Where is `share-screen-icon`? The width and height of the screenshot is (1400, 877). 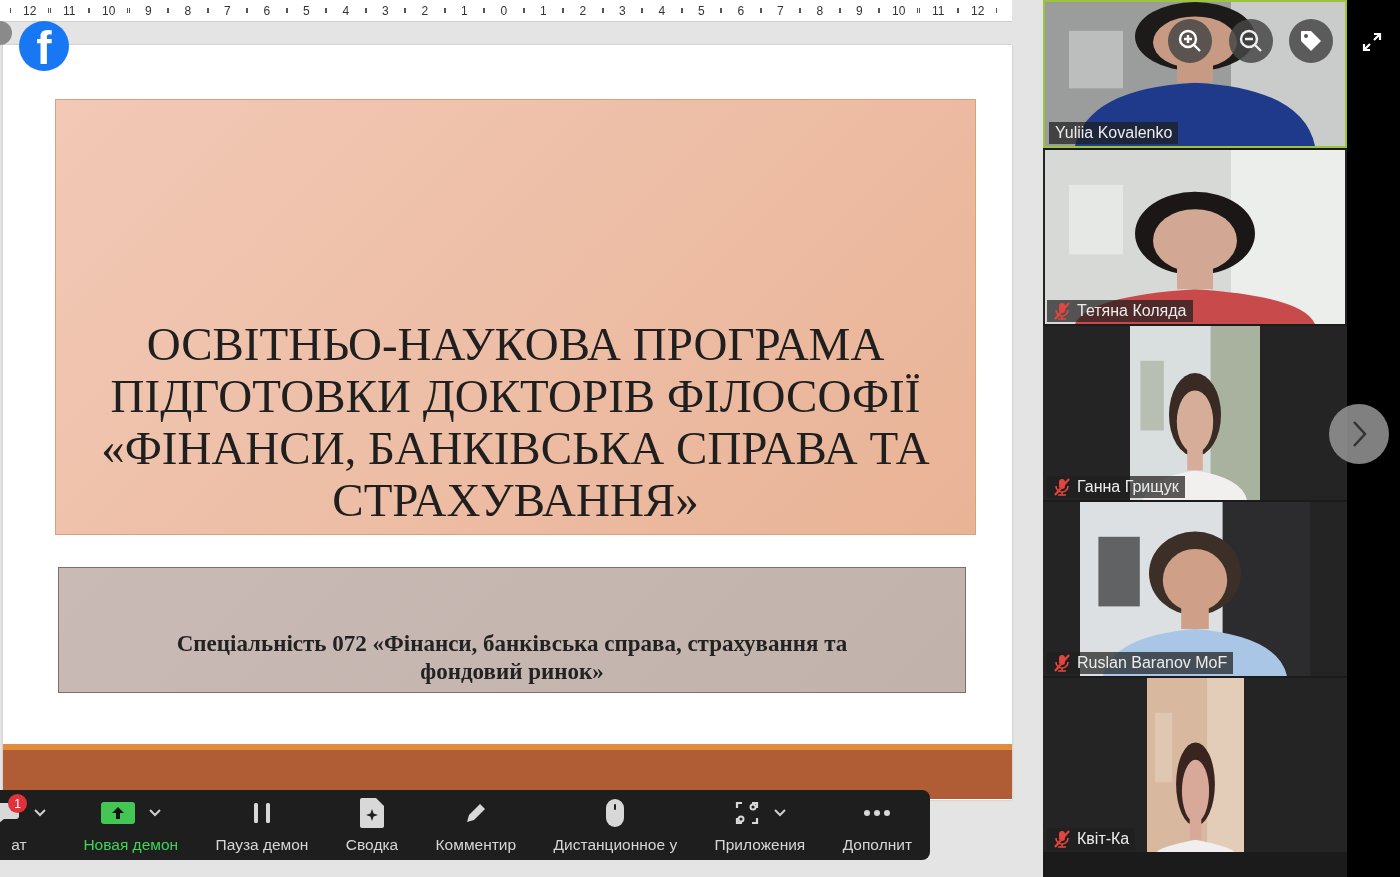
share-screen-icon is located at coordinates (117, 813).